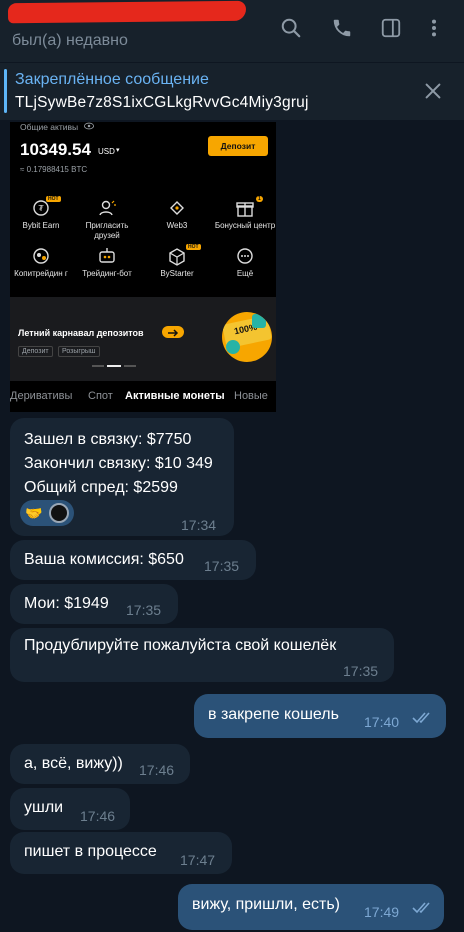 This screenshot has width=464, height=932. Describe the element at coordinates (238, 146) in the screenshot. I see `deposit-button: Депозит` at that location.